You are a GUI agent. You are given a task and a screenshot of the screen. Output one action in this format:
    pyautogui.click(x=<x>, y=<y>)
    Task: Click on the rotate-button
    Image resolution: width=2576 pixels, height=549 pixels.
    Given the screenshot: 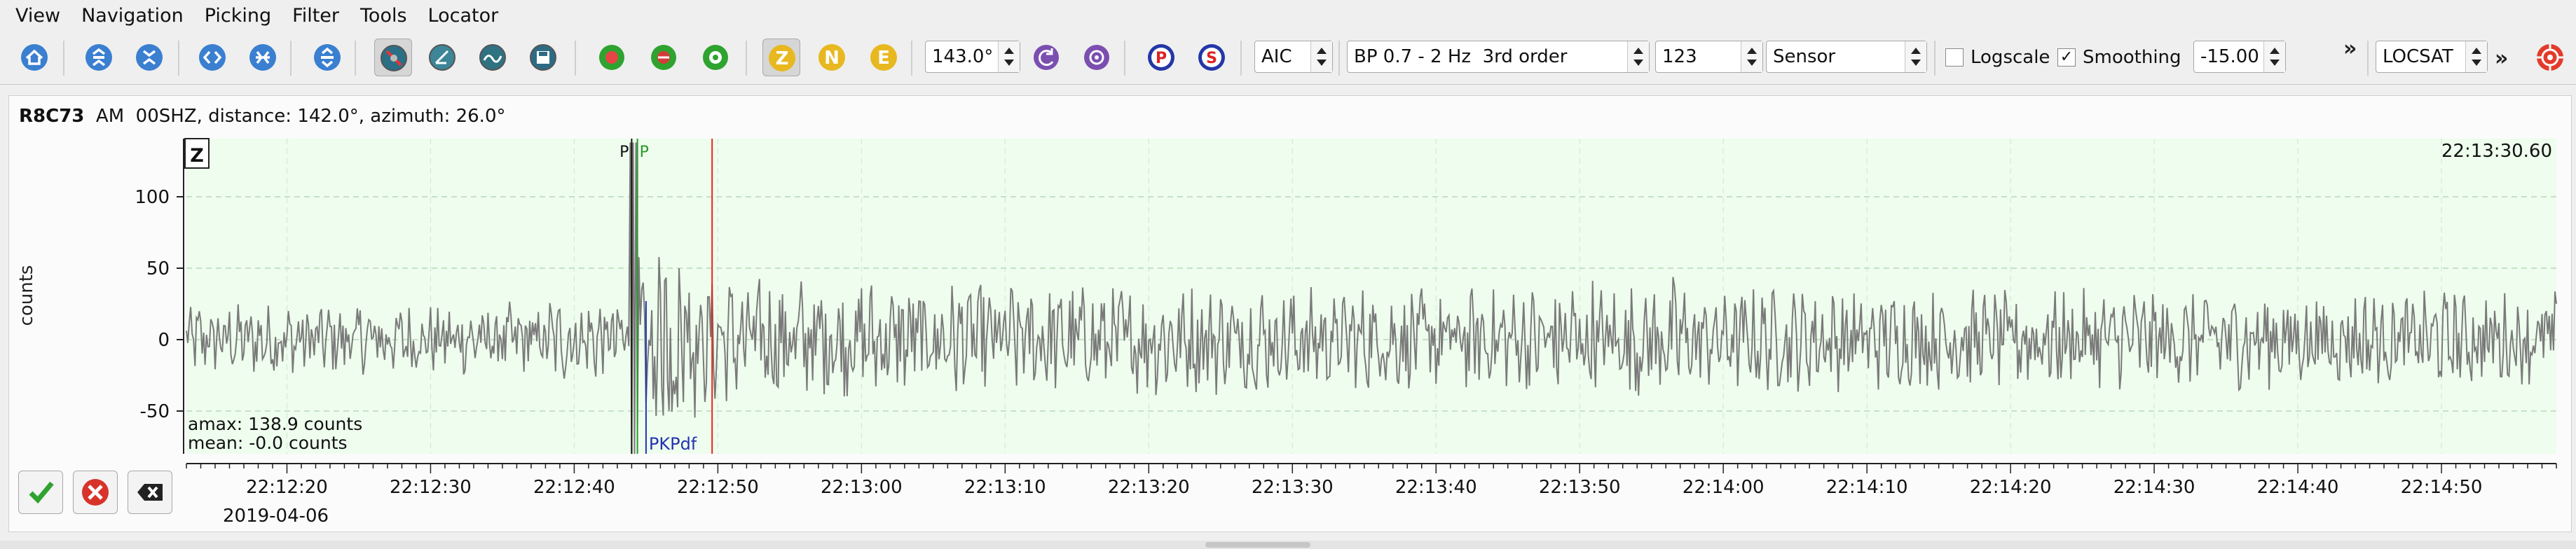 What is the action you would take?
    pyautogui.click(x=1046, y=57)
    